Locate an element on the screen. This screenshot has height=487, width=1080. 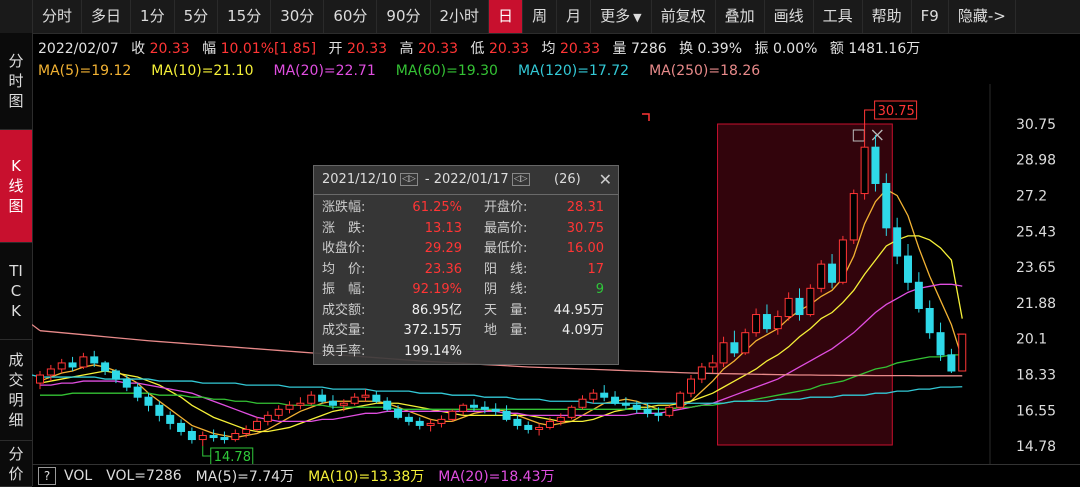
period-60min-button: 60分 is located at coordinates (351, 16).